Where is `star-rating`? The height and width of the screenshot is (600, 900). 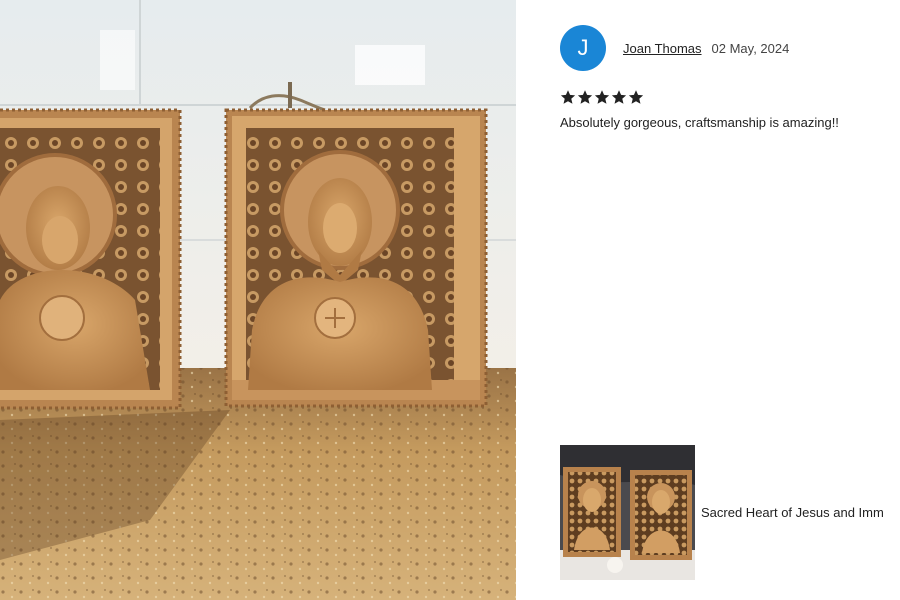 star-rating is located at coordinates (602, 97).